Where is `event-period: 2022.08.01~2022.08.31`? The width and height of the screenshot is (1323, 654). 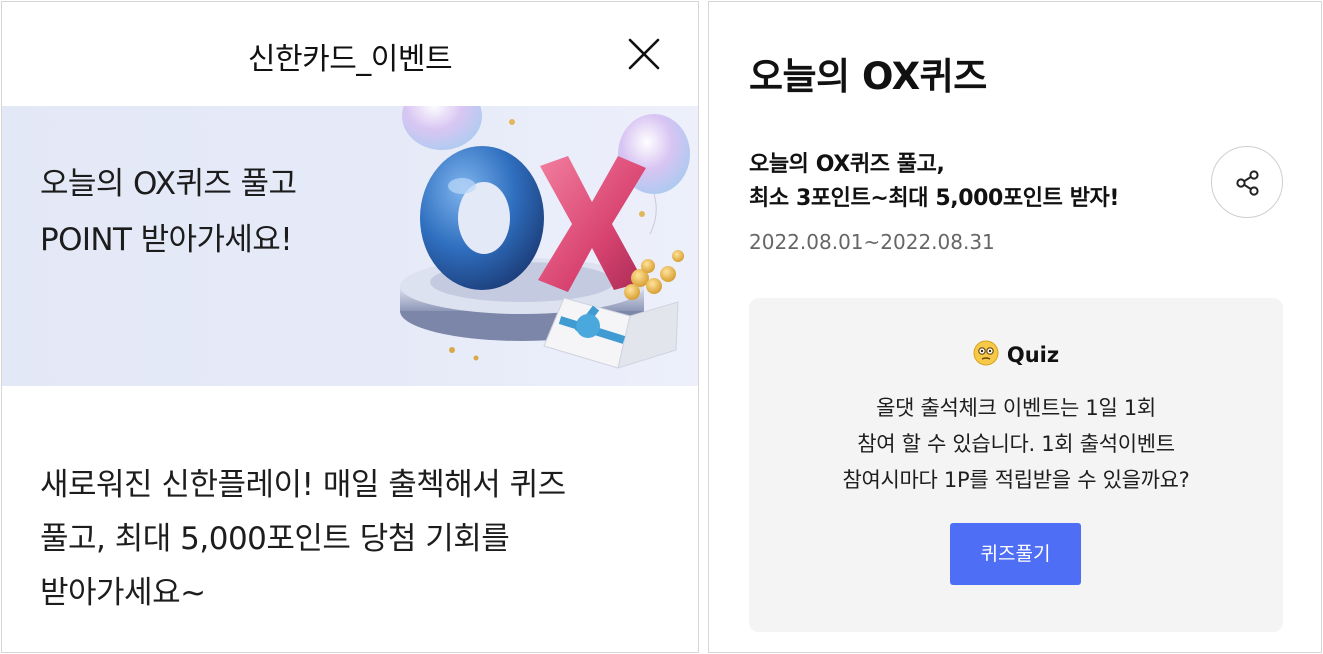
event-period: 2022.08.01~2022.08.31 is located at coordinates (872, 242).